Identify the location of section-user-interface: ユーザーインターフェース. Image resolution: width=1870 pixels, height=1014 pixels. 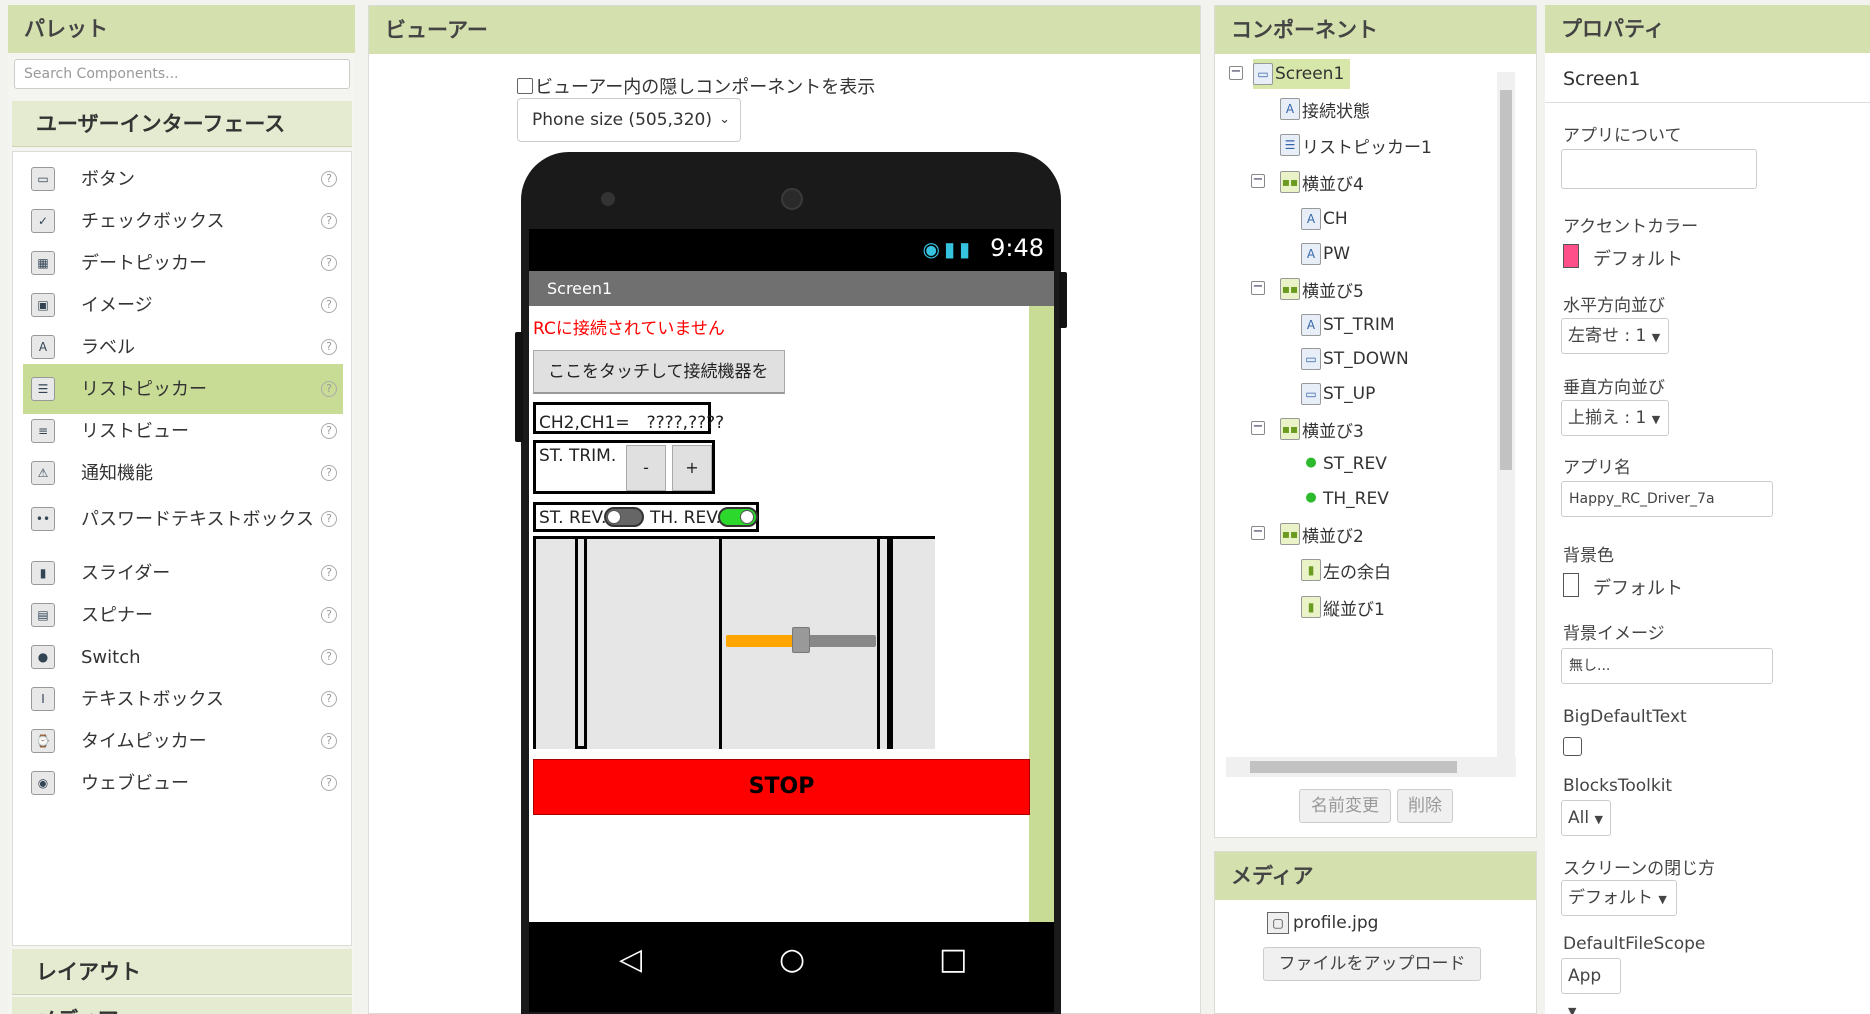
(182, 124).